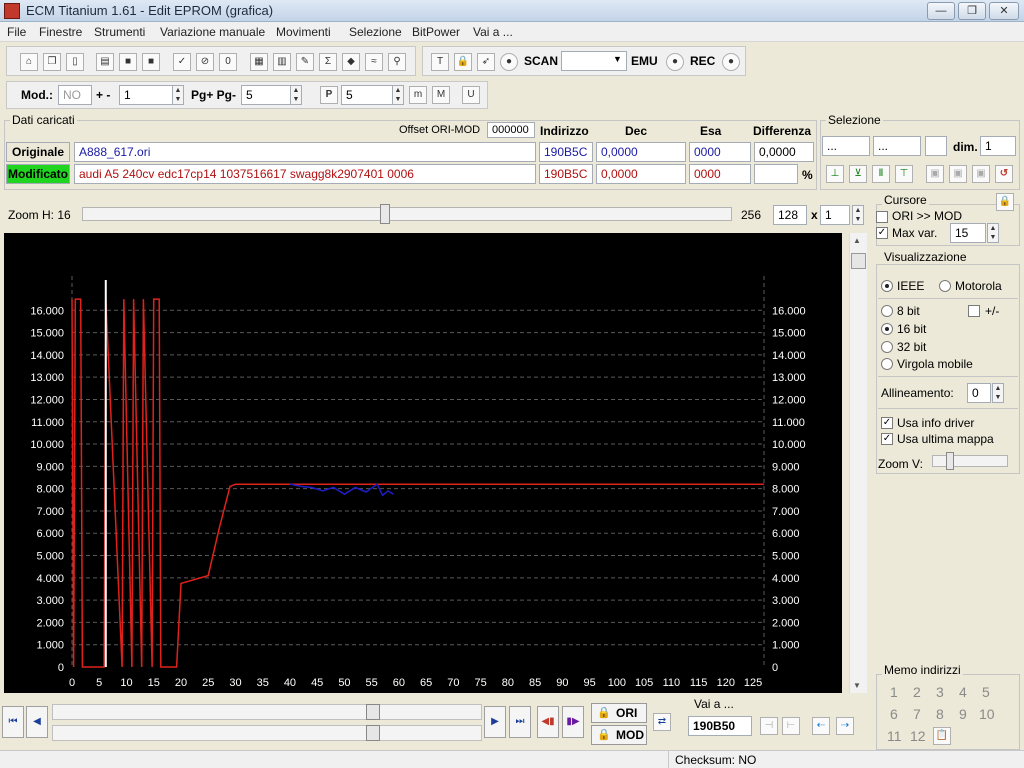 Image resolution: width=1024 pixels, height=768 pixels. What do you see at coordinates (282, 62) in the screenshot?
I see `calculator-icon: ▥` at bounding box center [282, 62].